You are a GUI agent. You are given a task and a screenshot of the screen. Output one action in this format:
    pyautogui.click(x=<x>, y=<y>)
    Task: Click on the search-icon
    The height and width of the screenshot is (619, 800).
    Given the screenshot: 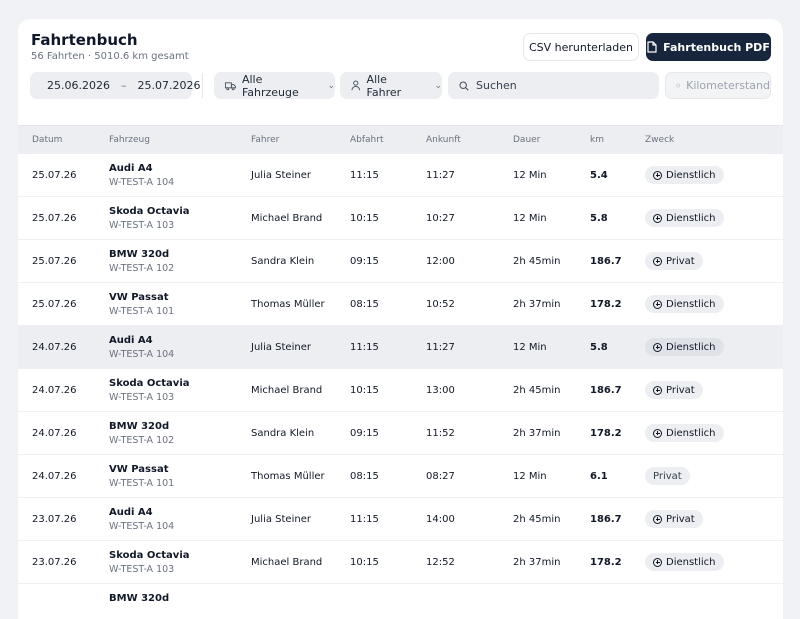 What is the action you would take?
    pyautogui.click(x=464, y=85)
    